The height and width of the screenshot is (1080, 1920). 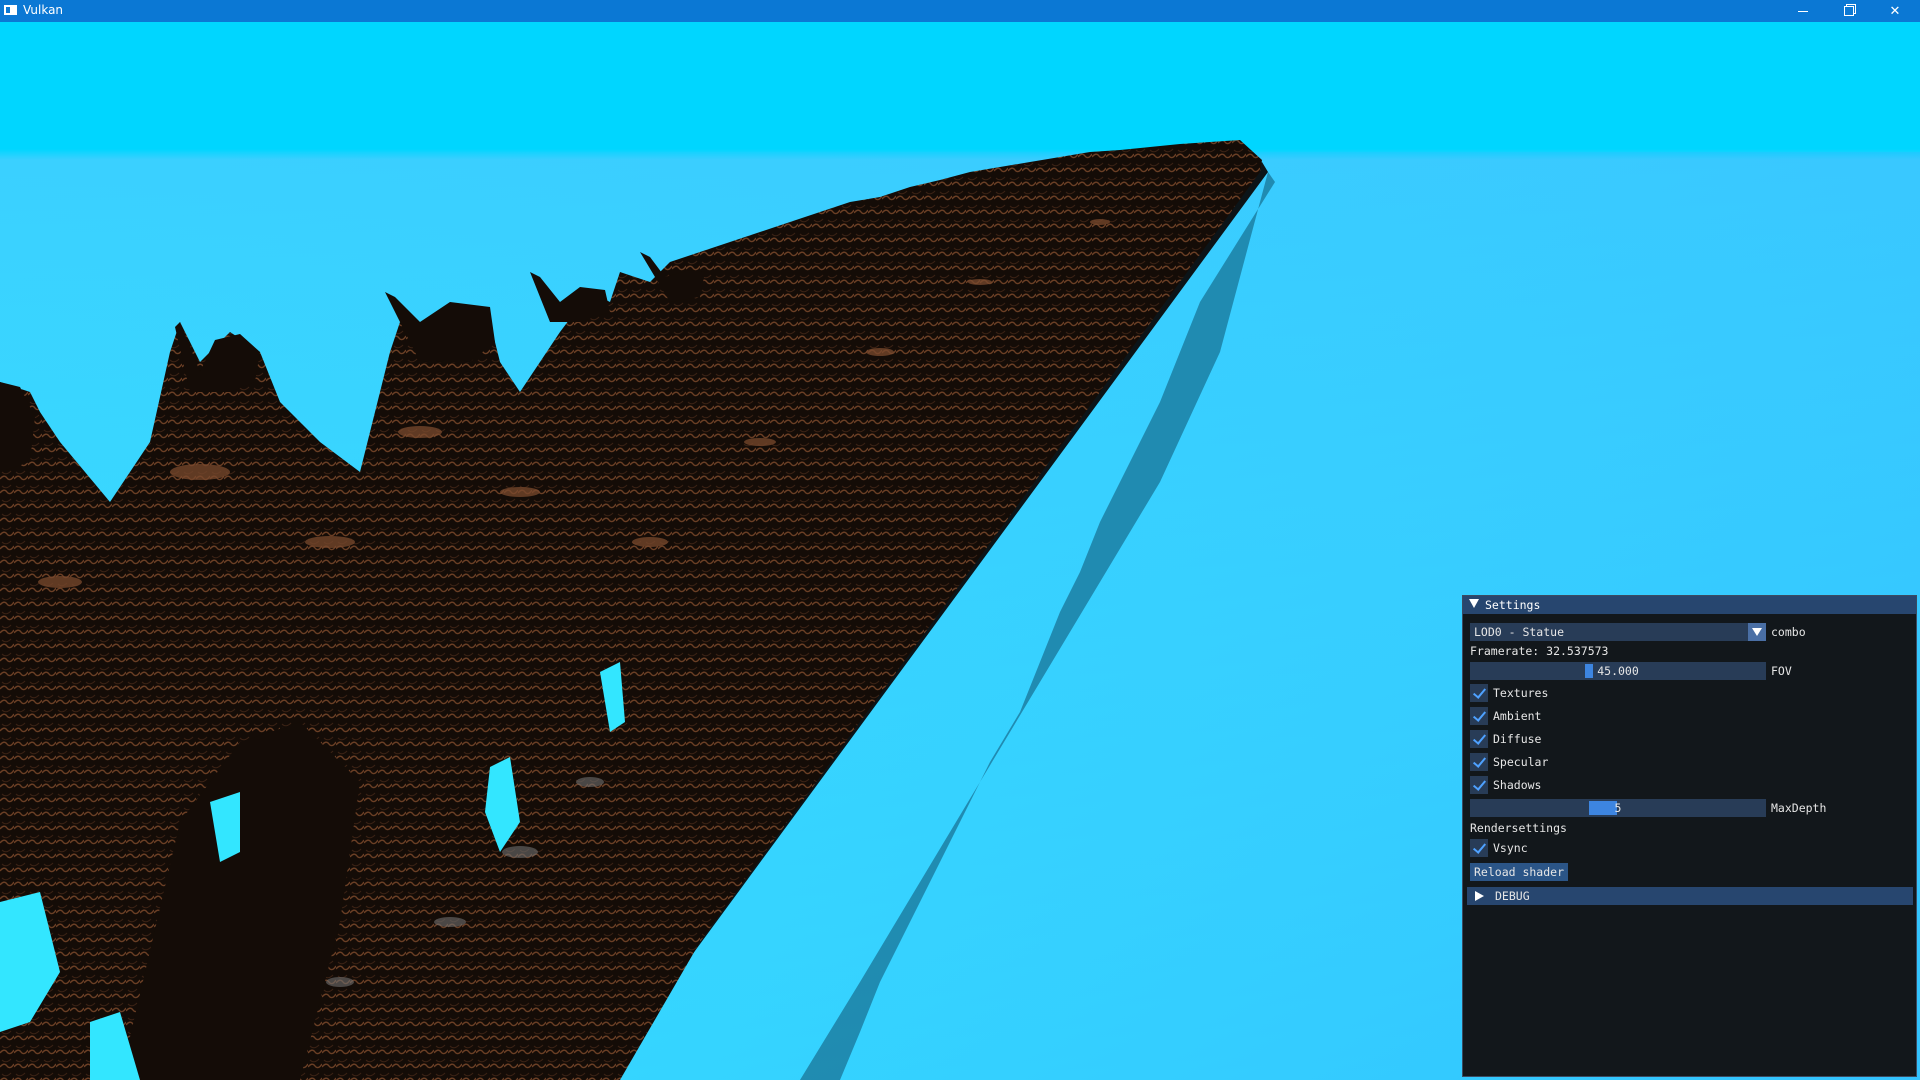 I want to click on restore-icon, so click(x=1849, y=11).